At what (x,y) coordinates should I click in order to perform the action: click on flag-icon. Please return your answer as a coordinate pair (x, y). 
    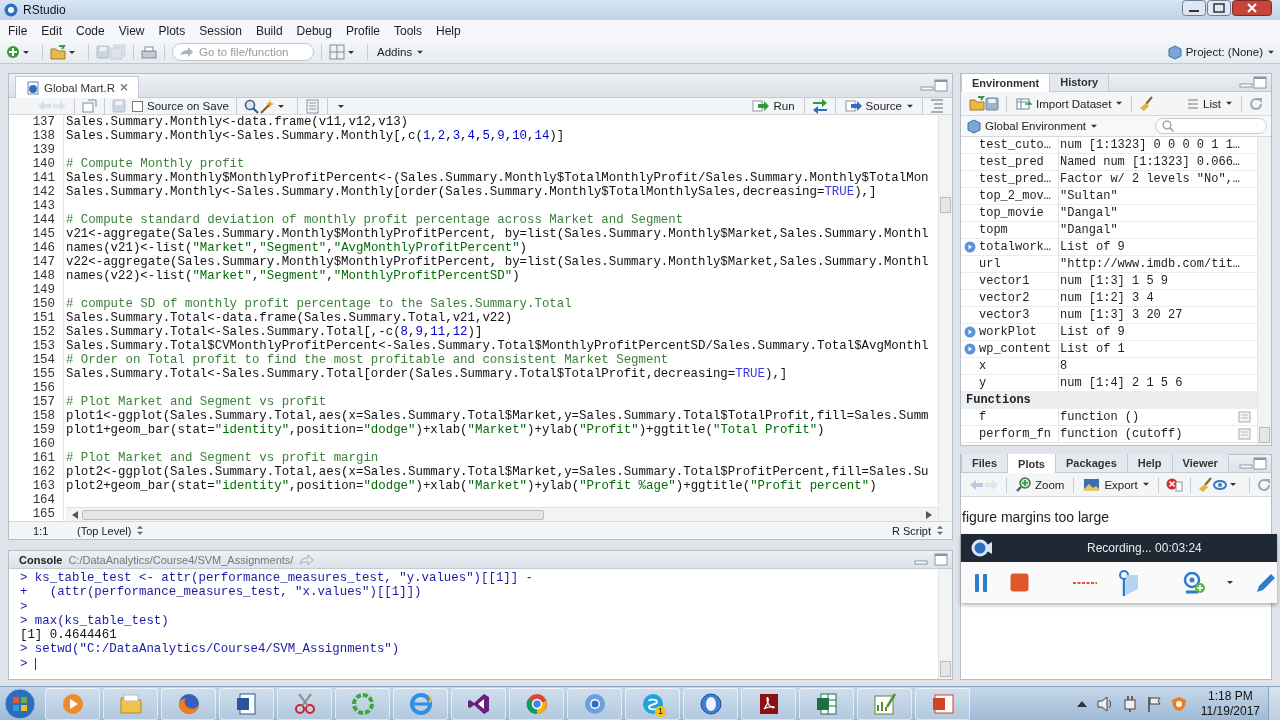
    Looking at the image, I should click on (1153, 703).